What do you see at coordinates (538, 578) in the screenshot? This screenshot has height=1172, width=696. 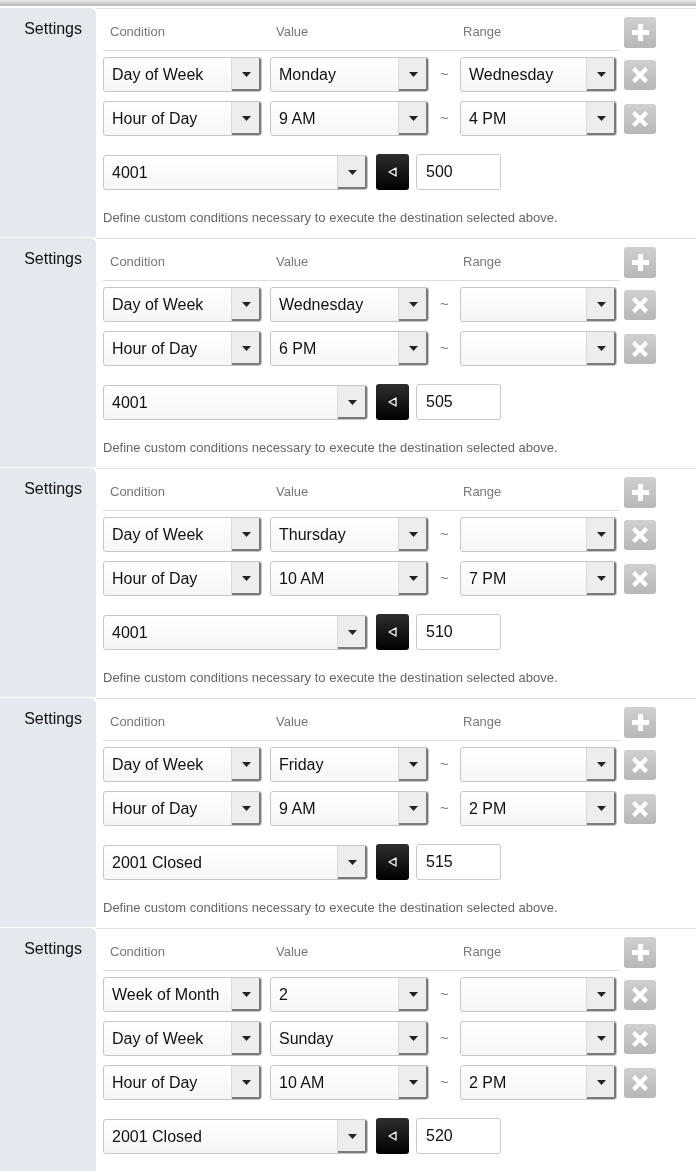 I see `range-dropdown: 7 PM` at bounding box center [538, 578].